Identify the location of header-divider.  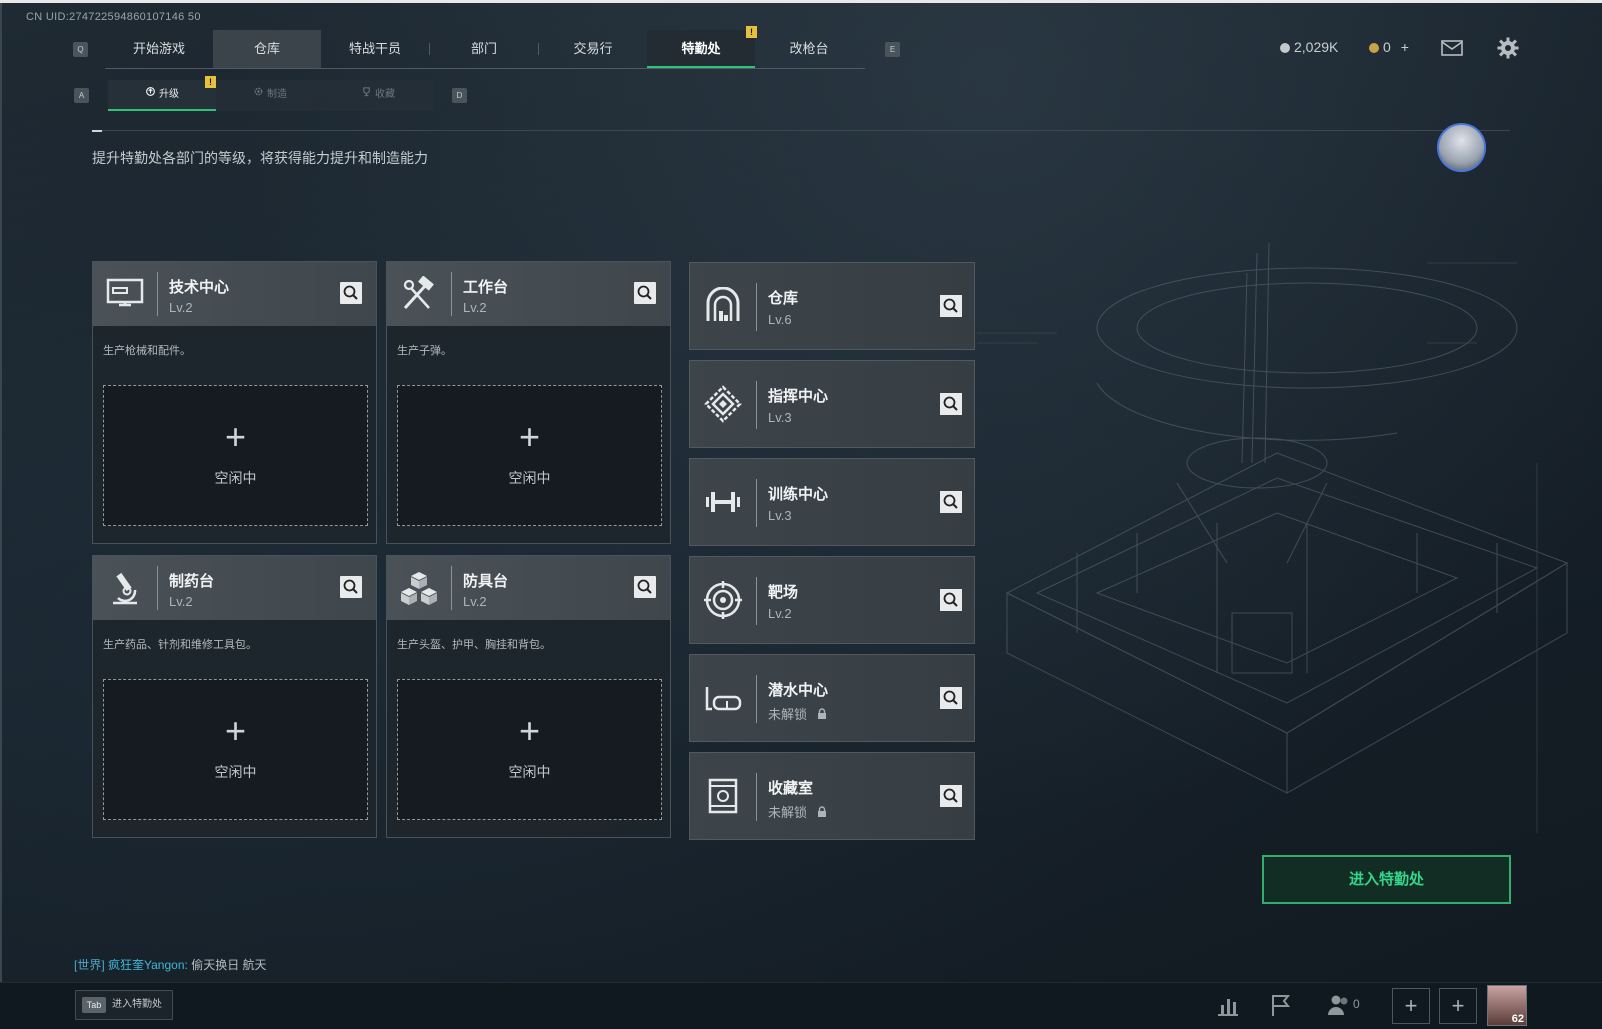
(801, 130).